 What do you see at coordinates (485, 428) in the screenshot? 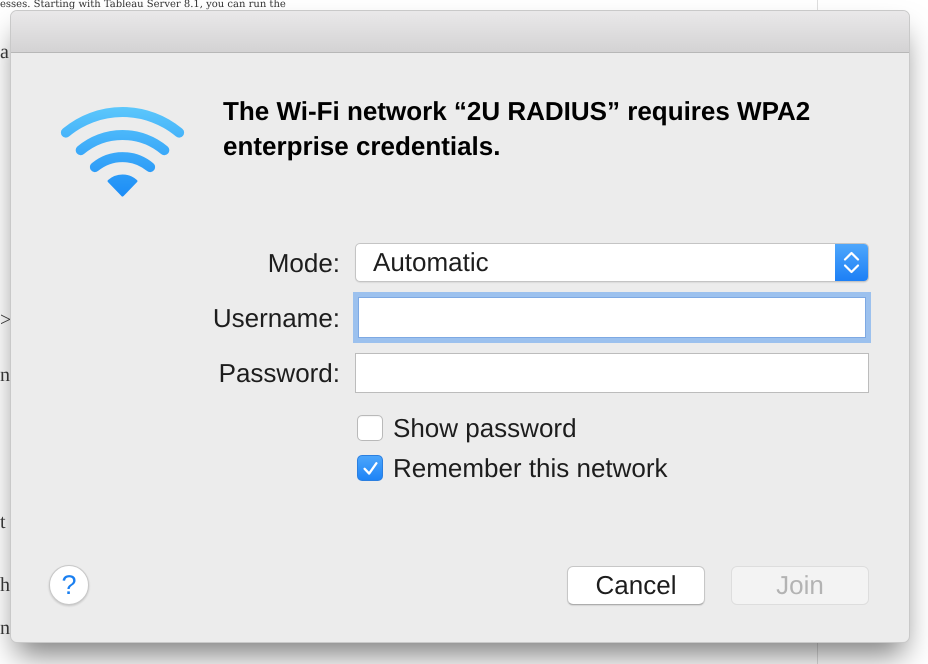
I see `checkbox-label: Show password` at bounding box center [485, 428].